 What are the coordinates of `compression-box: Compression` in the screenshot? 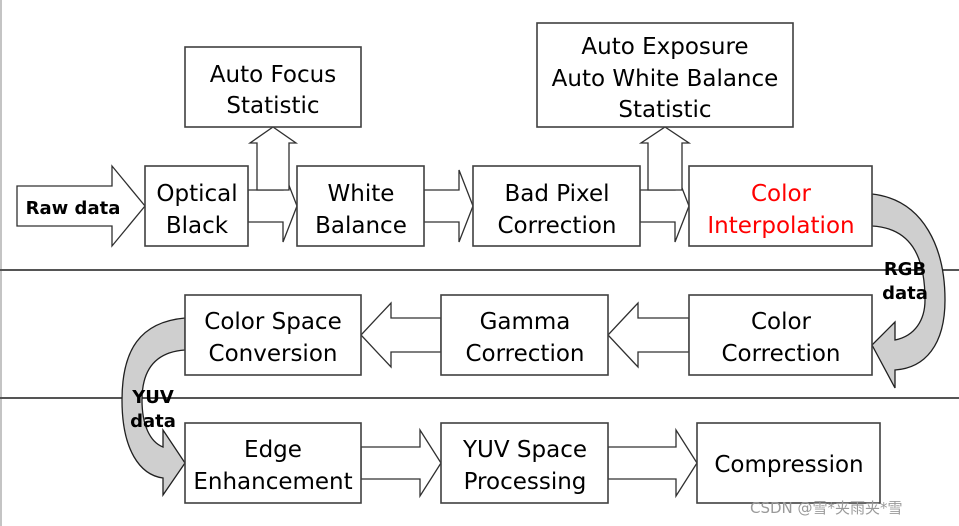 It's located at (788, 463).